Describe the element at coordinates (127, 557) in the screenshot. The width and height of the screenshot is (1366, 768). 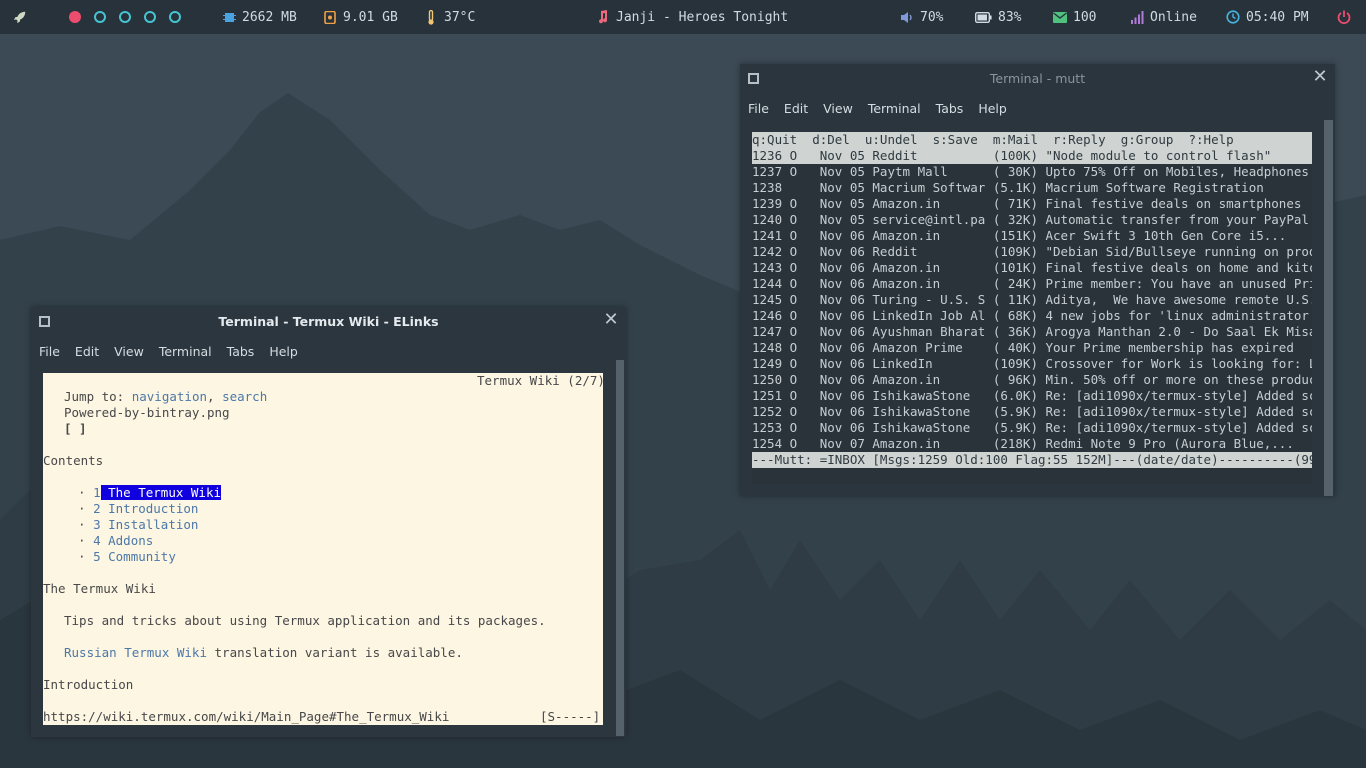
I see `toc-item: · 5 Community` at that location.